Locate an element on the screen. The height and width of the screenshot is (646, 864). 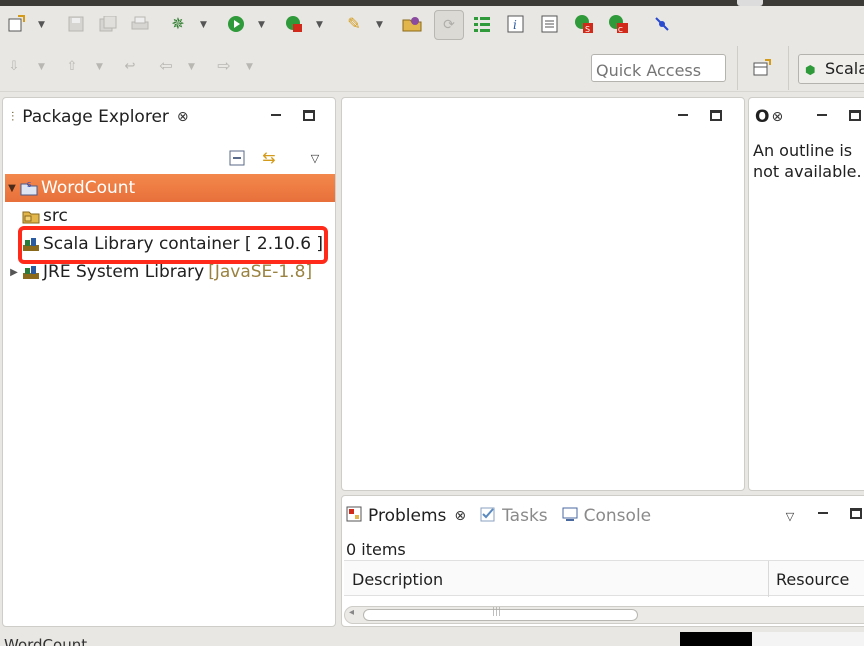
external-tools-icon: ✎ is located at coordinates (354, 24).